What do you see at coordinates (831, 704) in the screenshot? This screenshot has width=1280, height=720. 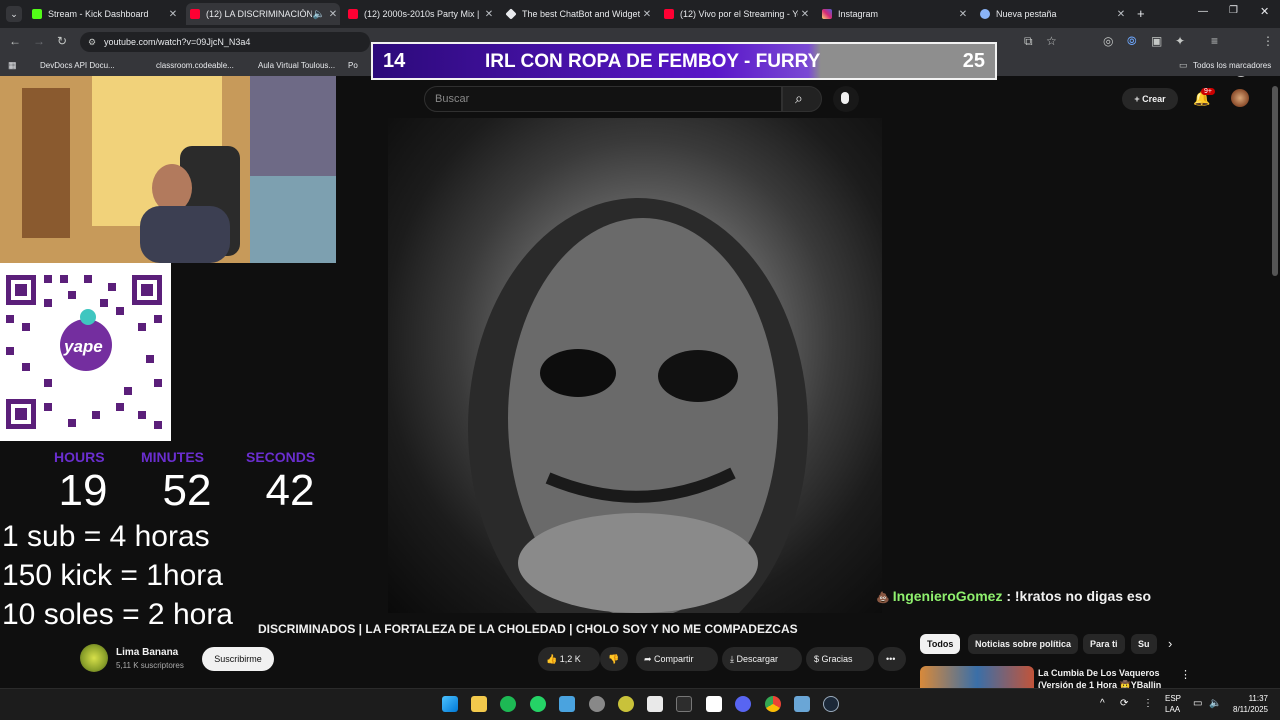 I see `steam-icon` at bounding box center [831, 704].